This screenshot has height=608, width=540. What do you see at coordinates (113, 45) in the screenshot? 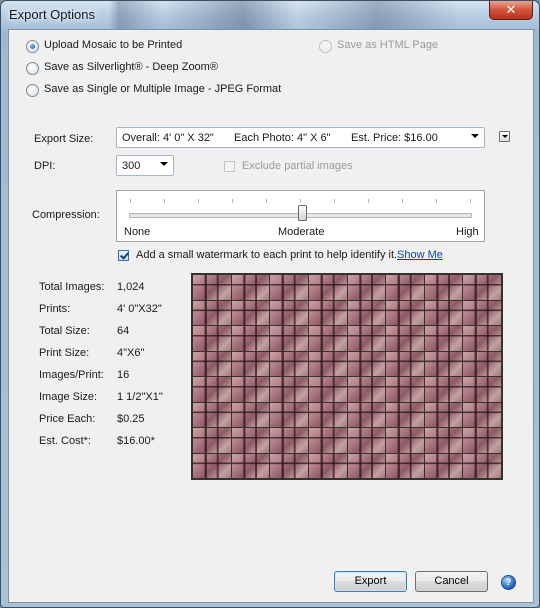
I see `radio-upload-mosaic-label: Upload Mosaic to be Printed` at bounding box center [113, 45].